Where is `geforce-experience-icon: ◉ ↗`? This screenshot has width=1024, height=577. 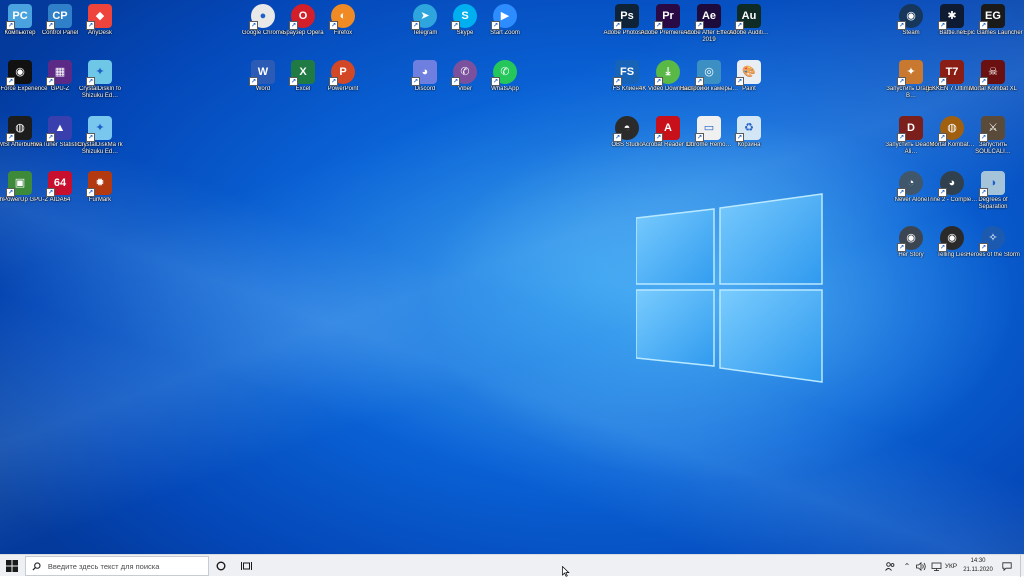 geforce-experience-icon: ◉ ↗ is located at coordinates (19, 73).